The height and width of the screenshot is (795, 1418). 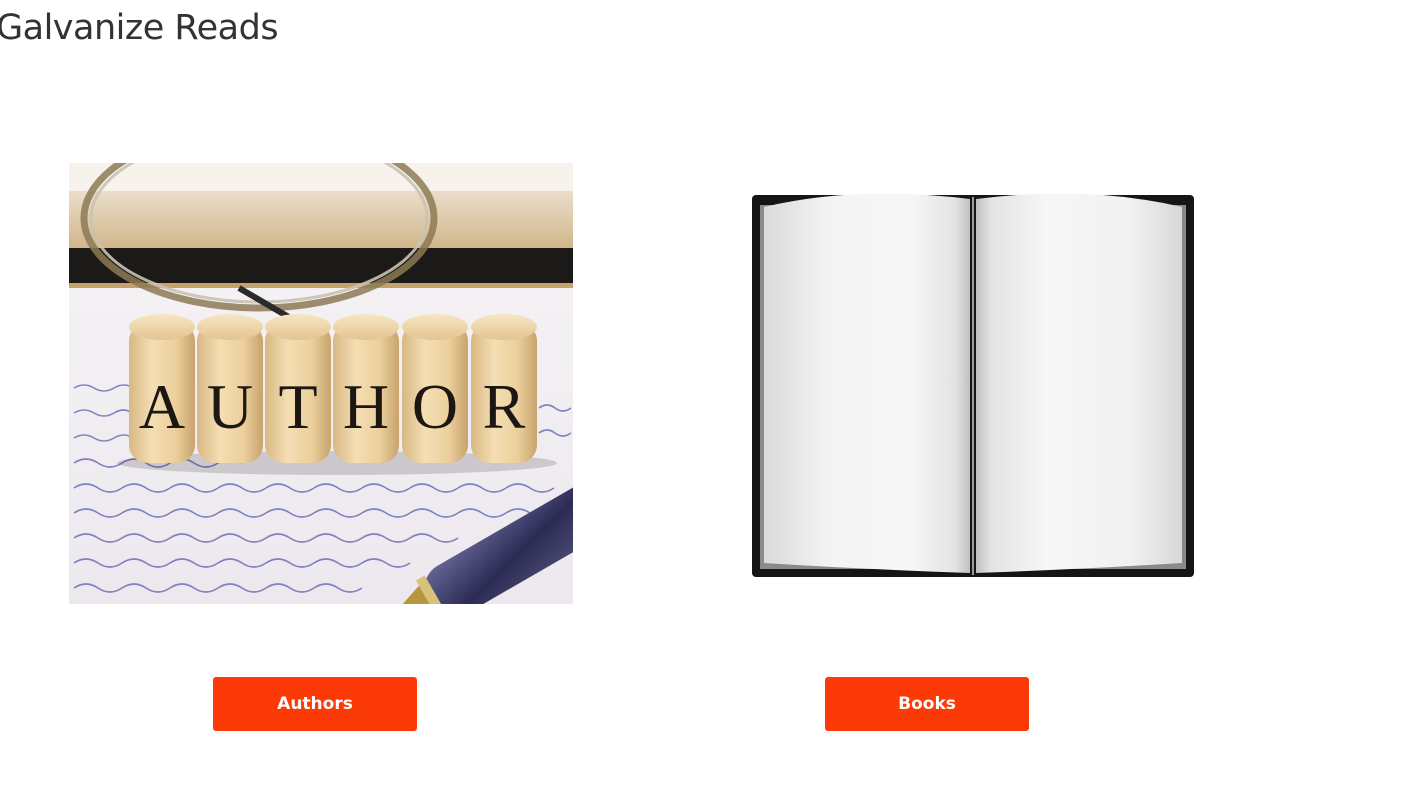 I want to click on svg-text: A, so click(x=162, y=406).